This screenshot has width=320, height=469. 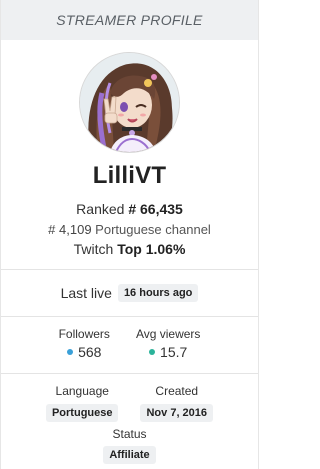 What do you see at coordinates (129, 341) in the screenshot?
I see `stats-row: Followers 568 Avg viewers 15.7` at bounding box center [129, 341].